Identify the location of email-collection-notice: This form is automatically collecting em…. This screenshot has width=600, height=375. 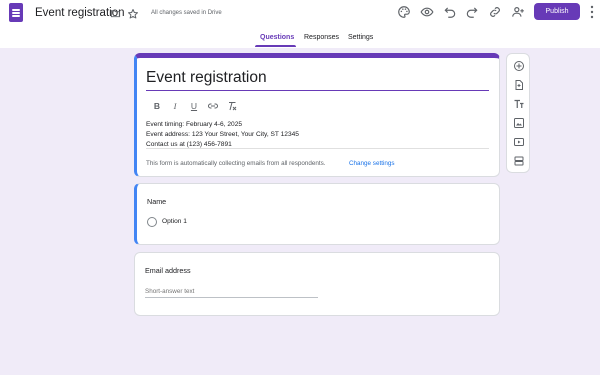
(236, 163).